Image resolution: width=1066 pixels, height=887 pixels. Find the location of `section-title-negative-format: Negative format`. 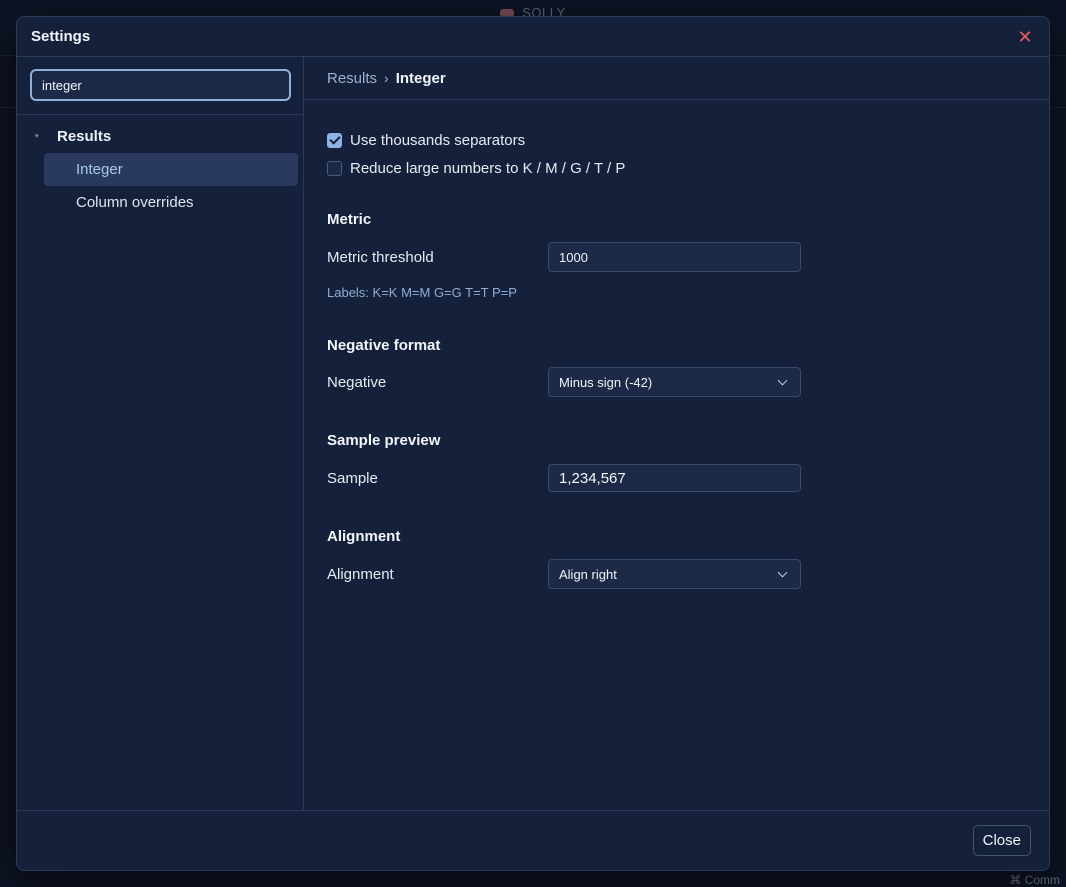

section-title-negative-format: Negative format is located at coordinates (384, 345).